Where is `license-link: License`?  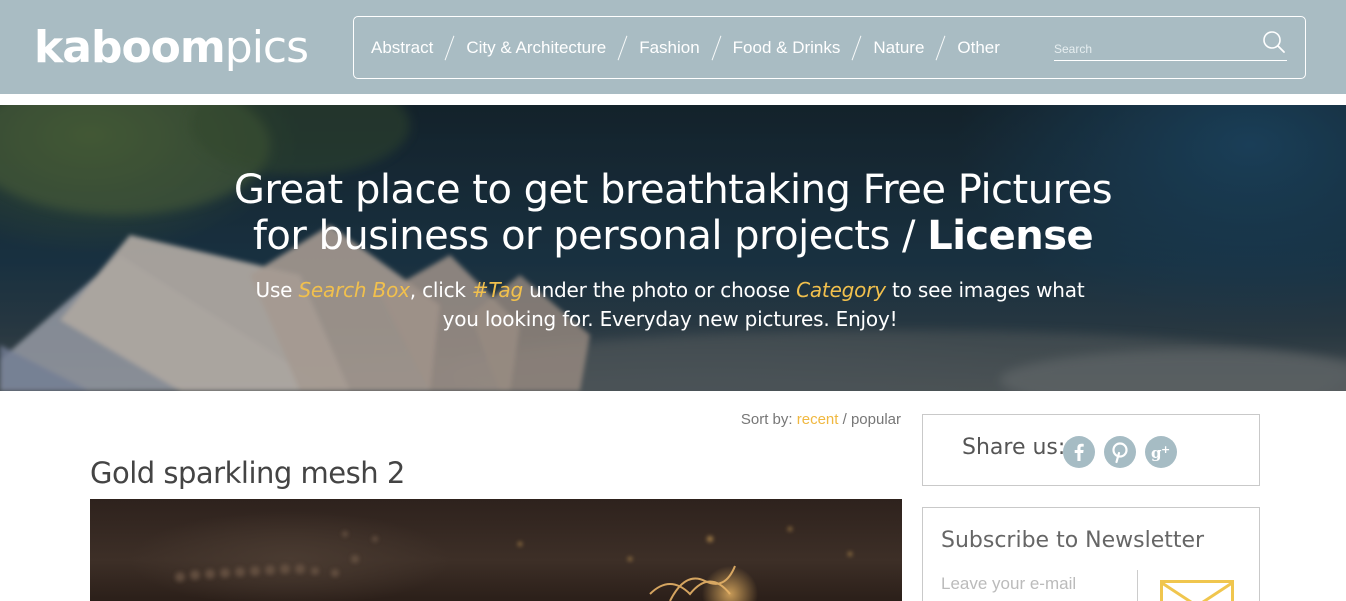
license-link: License is located at coordinates (1010, 236).